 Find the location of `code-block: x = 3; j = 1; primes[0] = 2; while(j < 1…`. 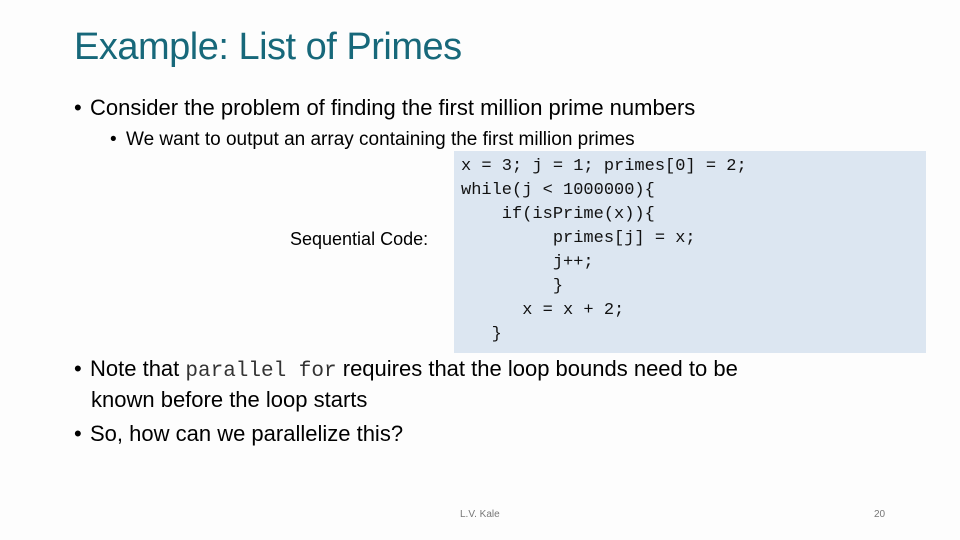

code-block: x = 3; j = 1; primes[0] = 2; while(j < 1… is located at coordinates (604, 250).